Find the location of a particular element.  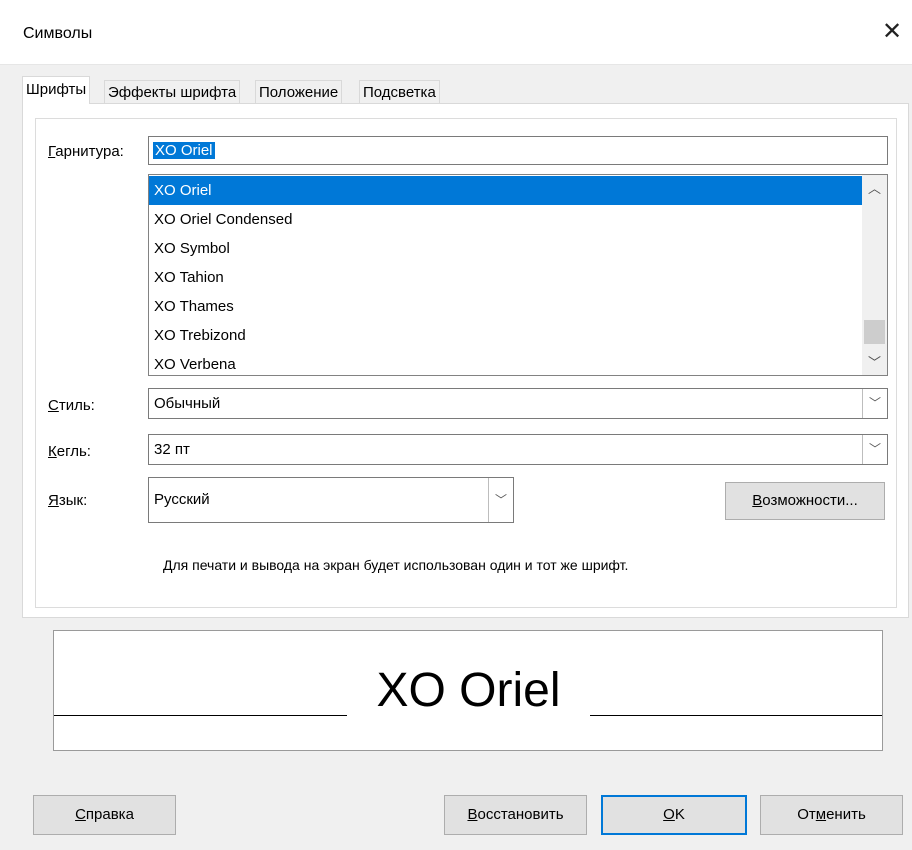

scroll-up-icon: ︿ is located at coordinates (874, 189).